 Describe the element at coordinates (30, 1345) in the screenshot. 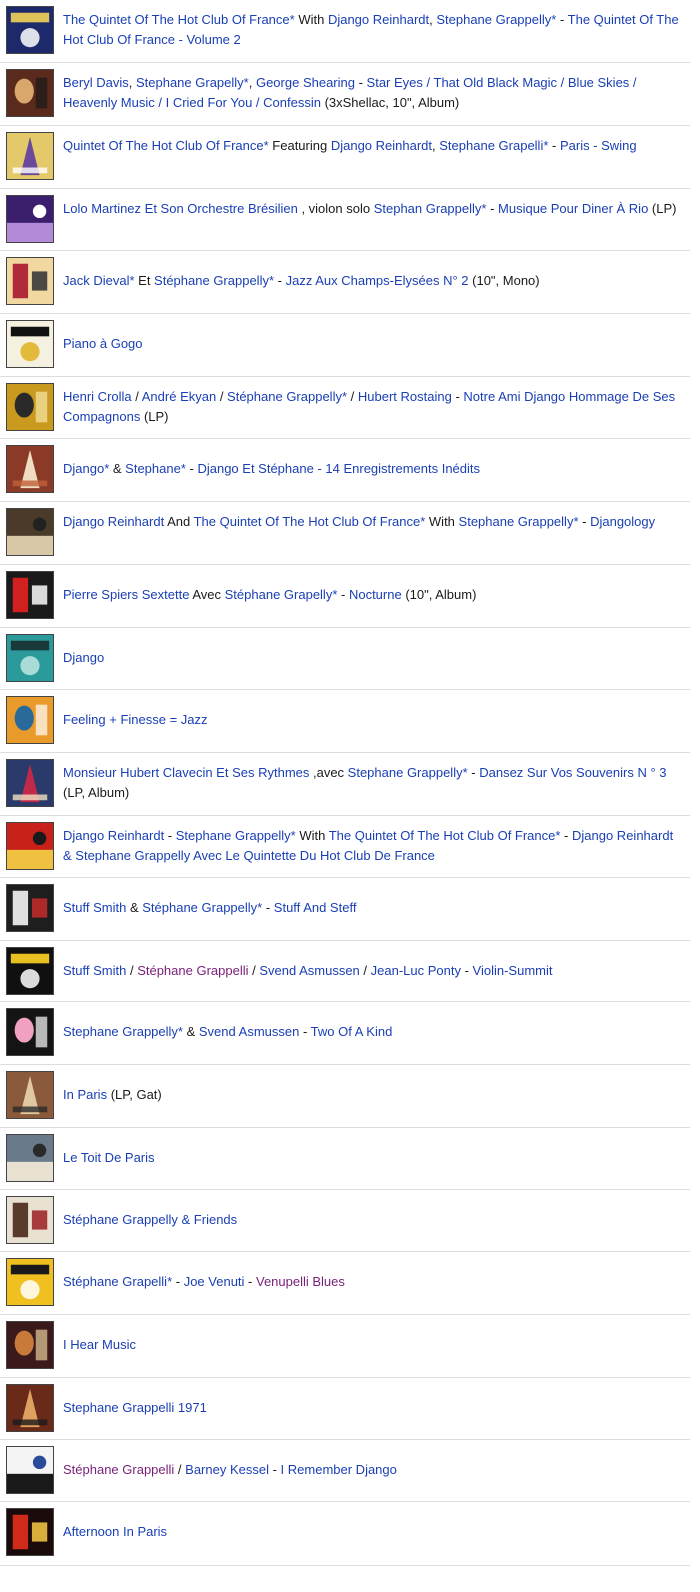

I see `album-cover-i-hear-music` at that location.